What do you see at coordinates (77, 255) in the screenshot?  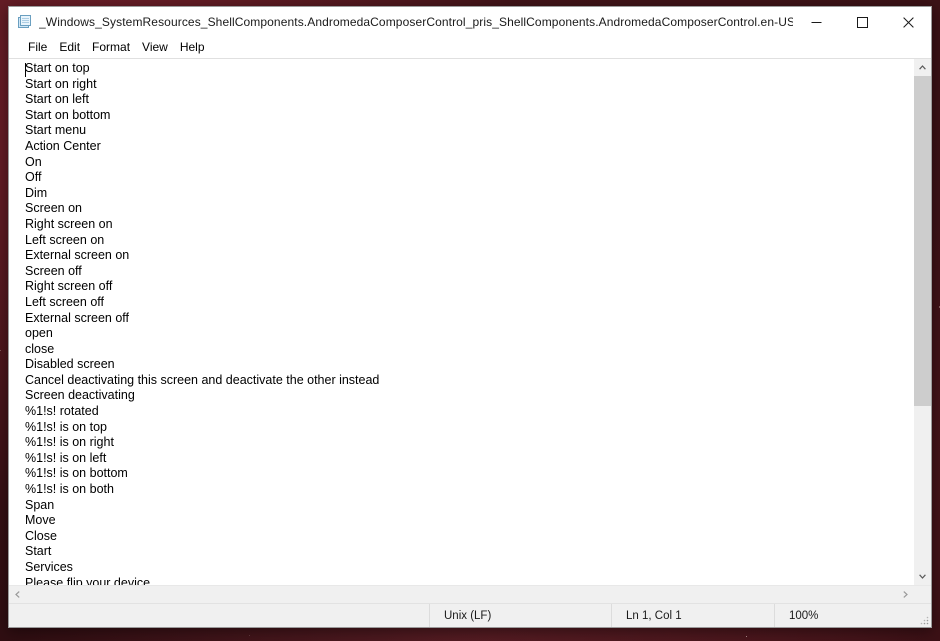 I see `text-line: External screen on` at bounding box center [77, 255].